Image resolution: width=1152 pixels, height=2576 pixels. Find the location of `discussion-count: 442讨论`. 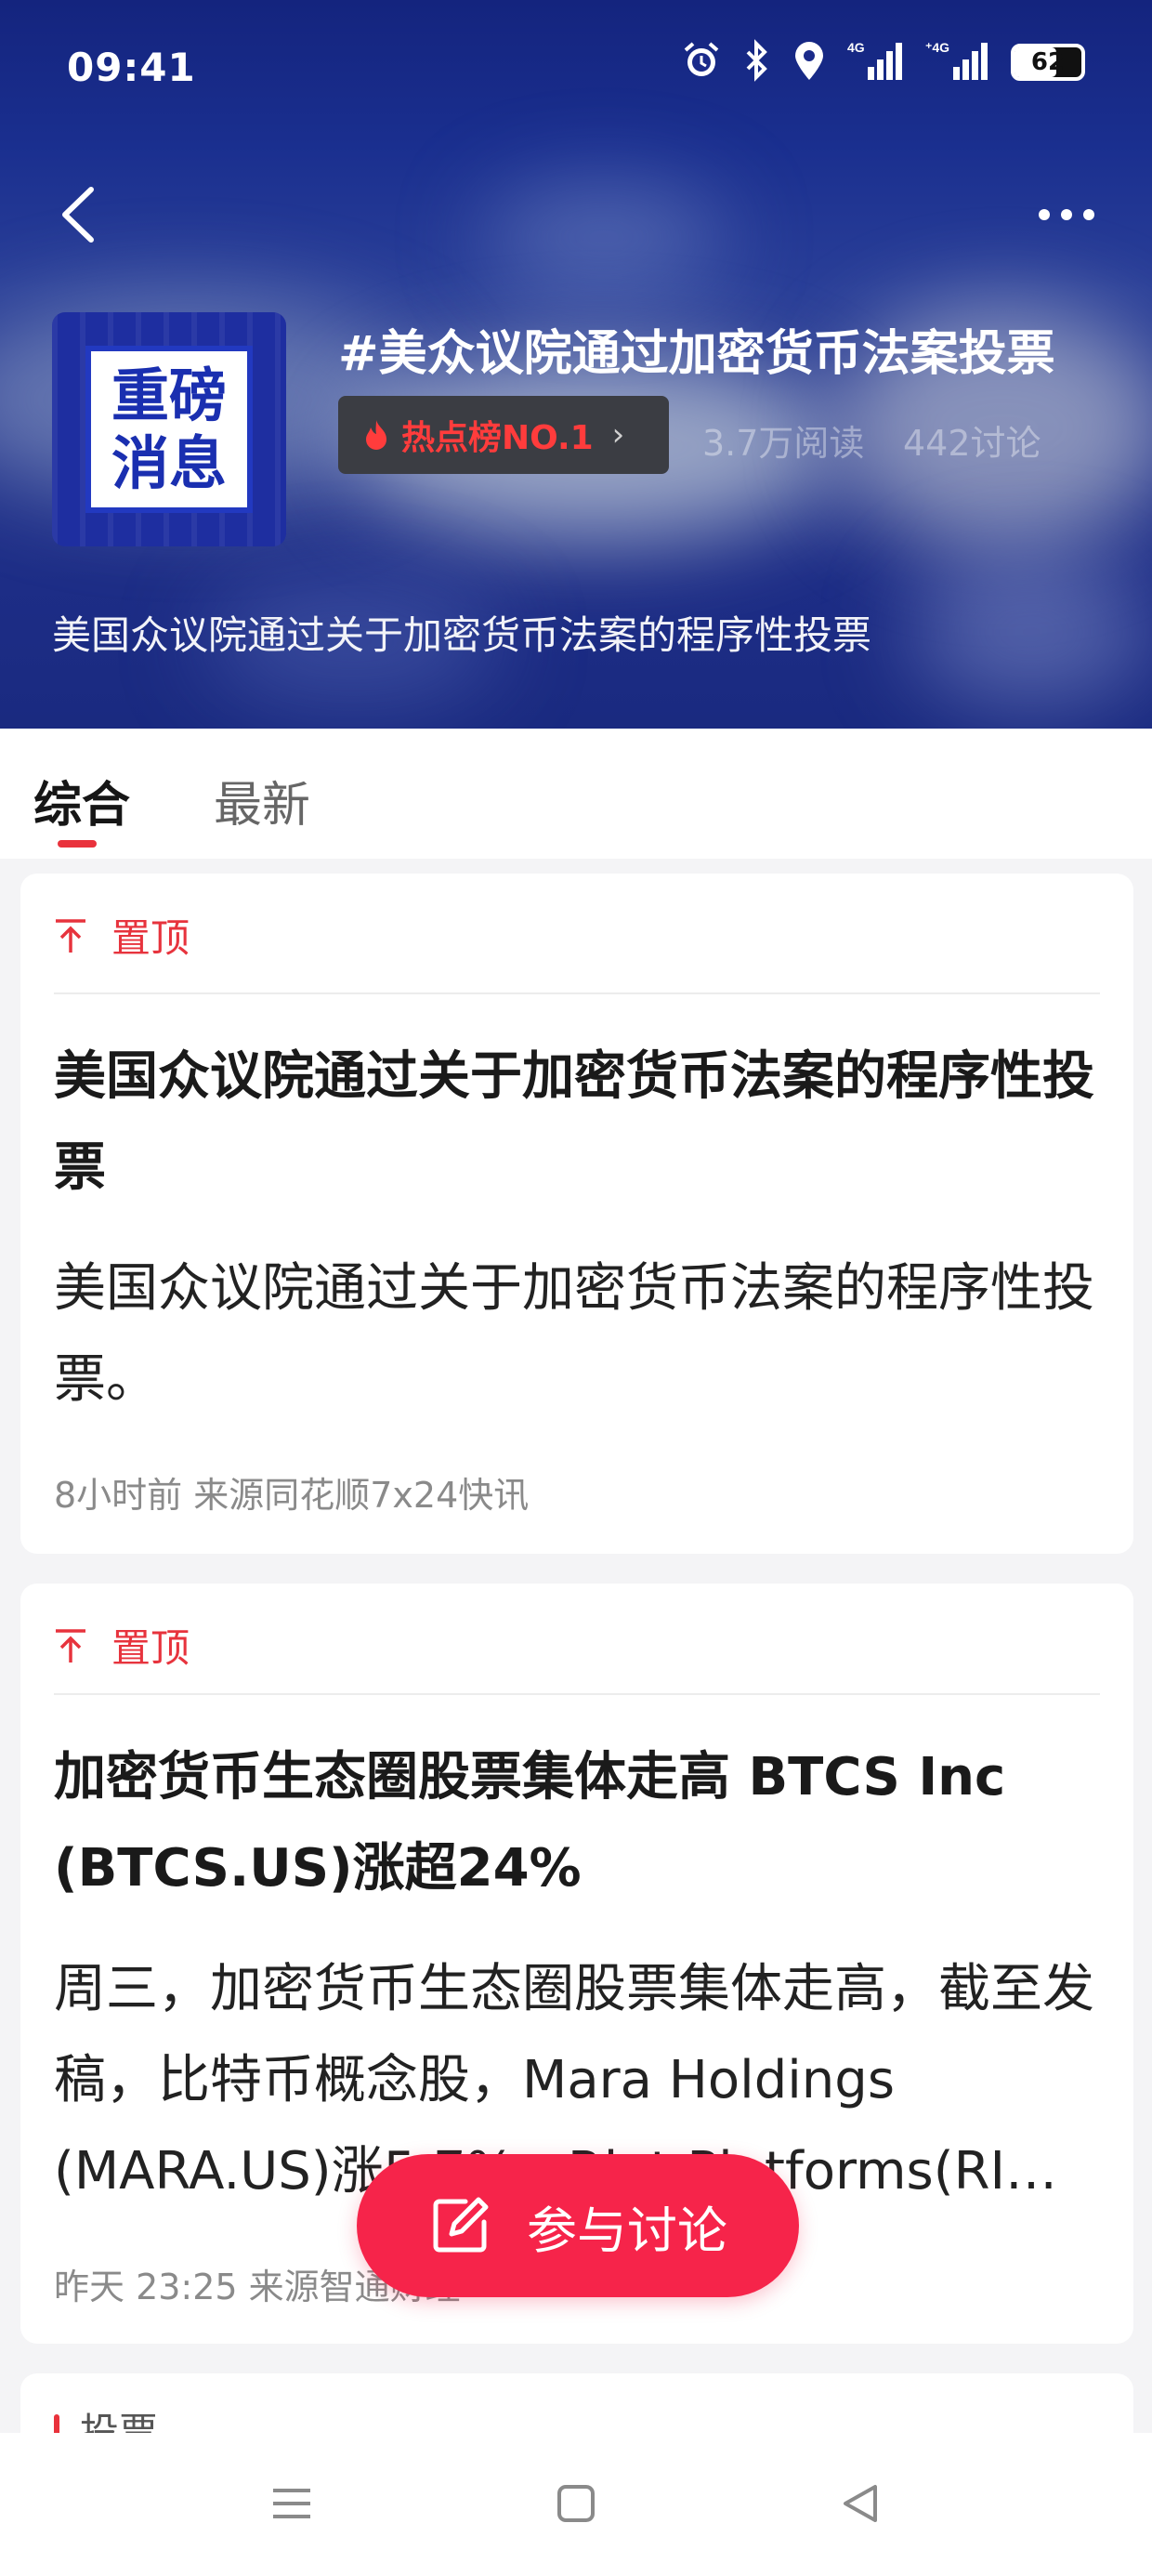

discussion-count: 442讨论 is located at coordinates (972, 443).